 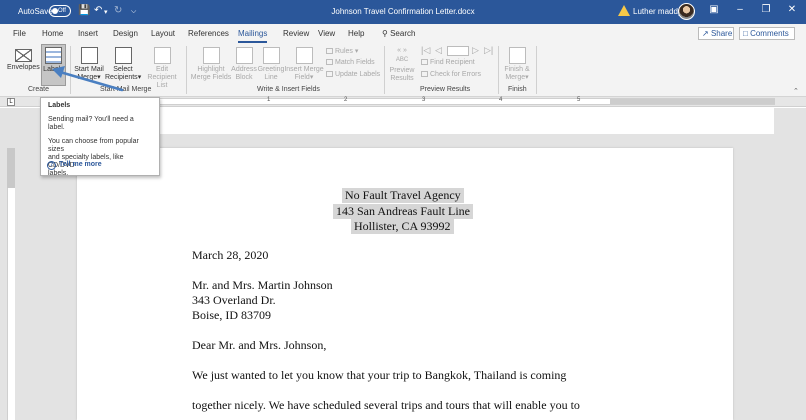 What do you see at coordinates (385, 33) in the screenshot?
I see `search-icon: ⚲` at bounding box center [385, 33].